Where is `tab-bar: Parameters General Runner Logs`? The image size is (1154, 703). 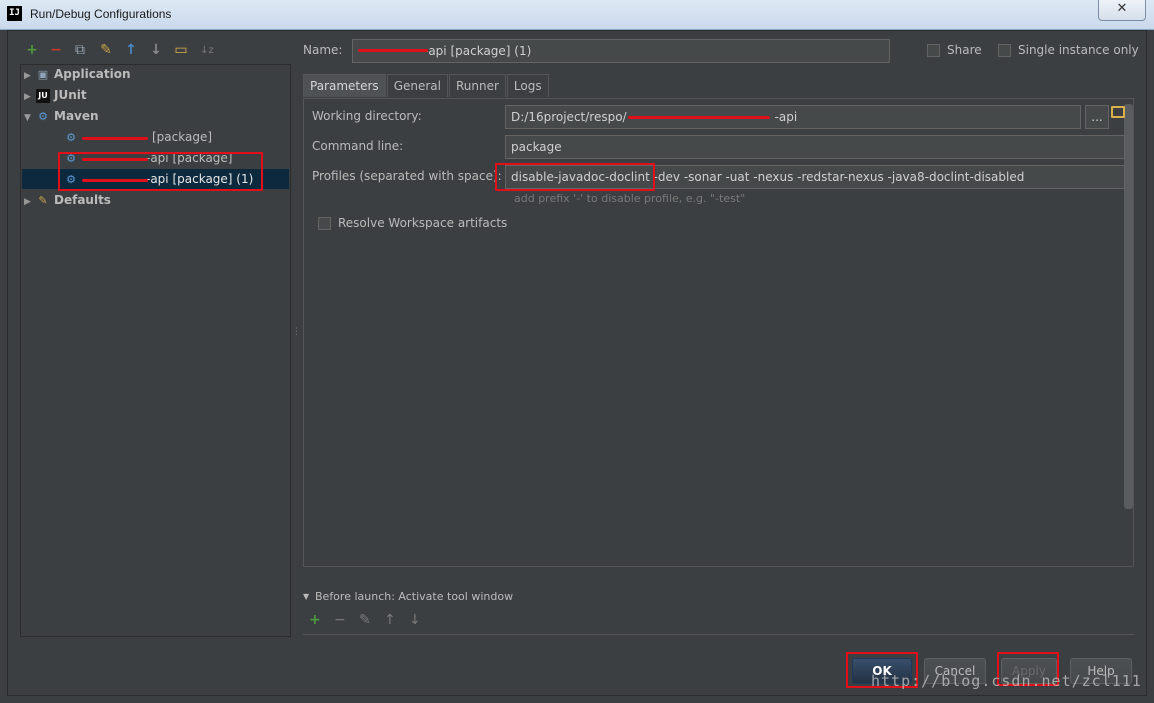 tab-bar: Parameters General Runner Logs is located at coordinates (426, 86).